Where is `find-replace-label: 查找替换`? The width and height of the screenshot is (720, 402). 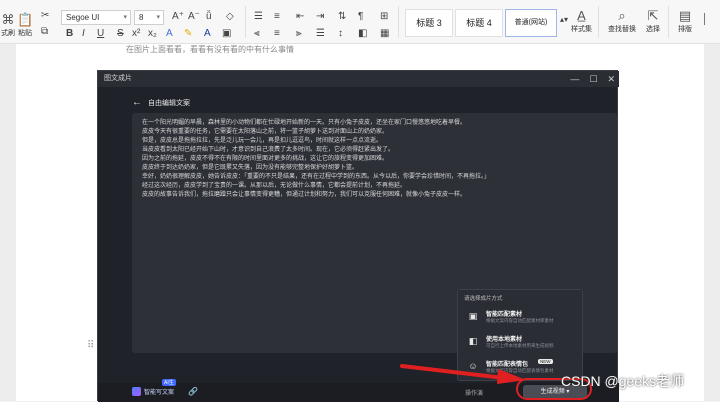 find-replace-label: 查找替换 is located at coordinates (622, 29).